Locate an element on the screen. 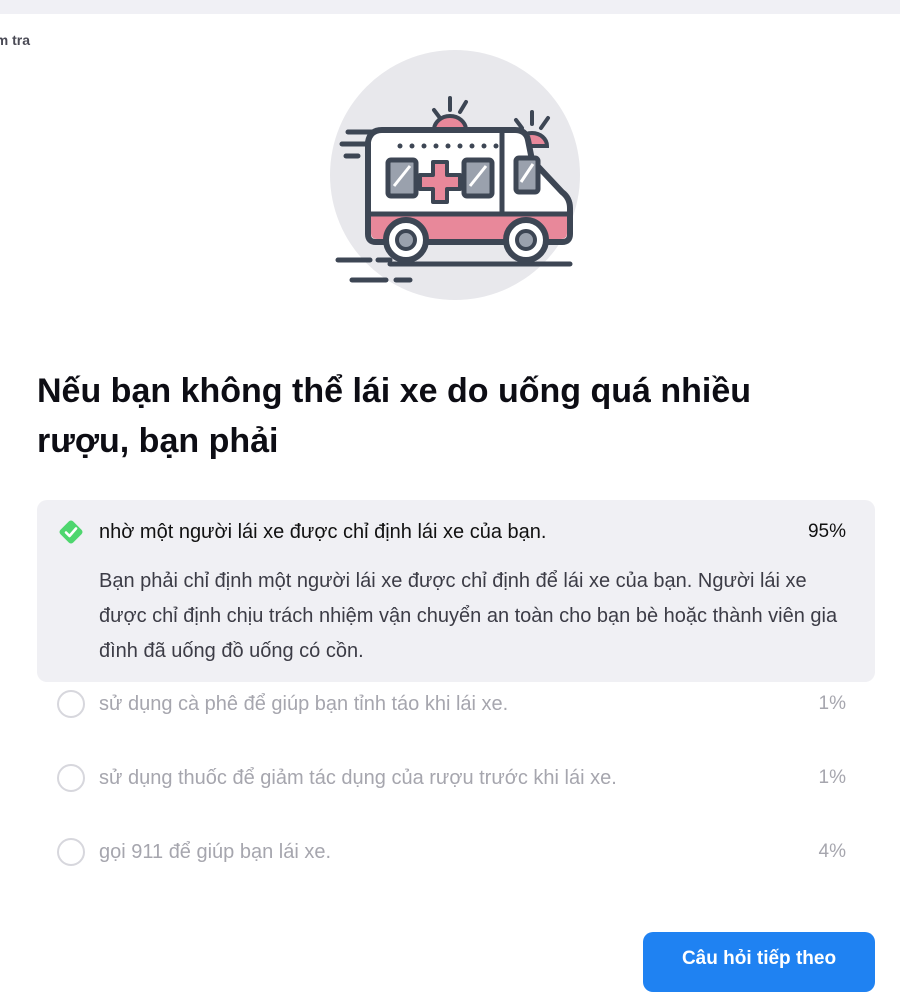  answer-option: gọi 911 để giúp bạn lái xe. 4% is located at coordinates (456, 867).